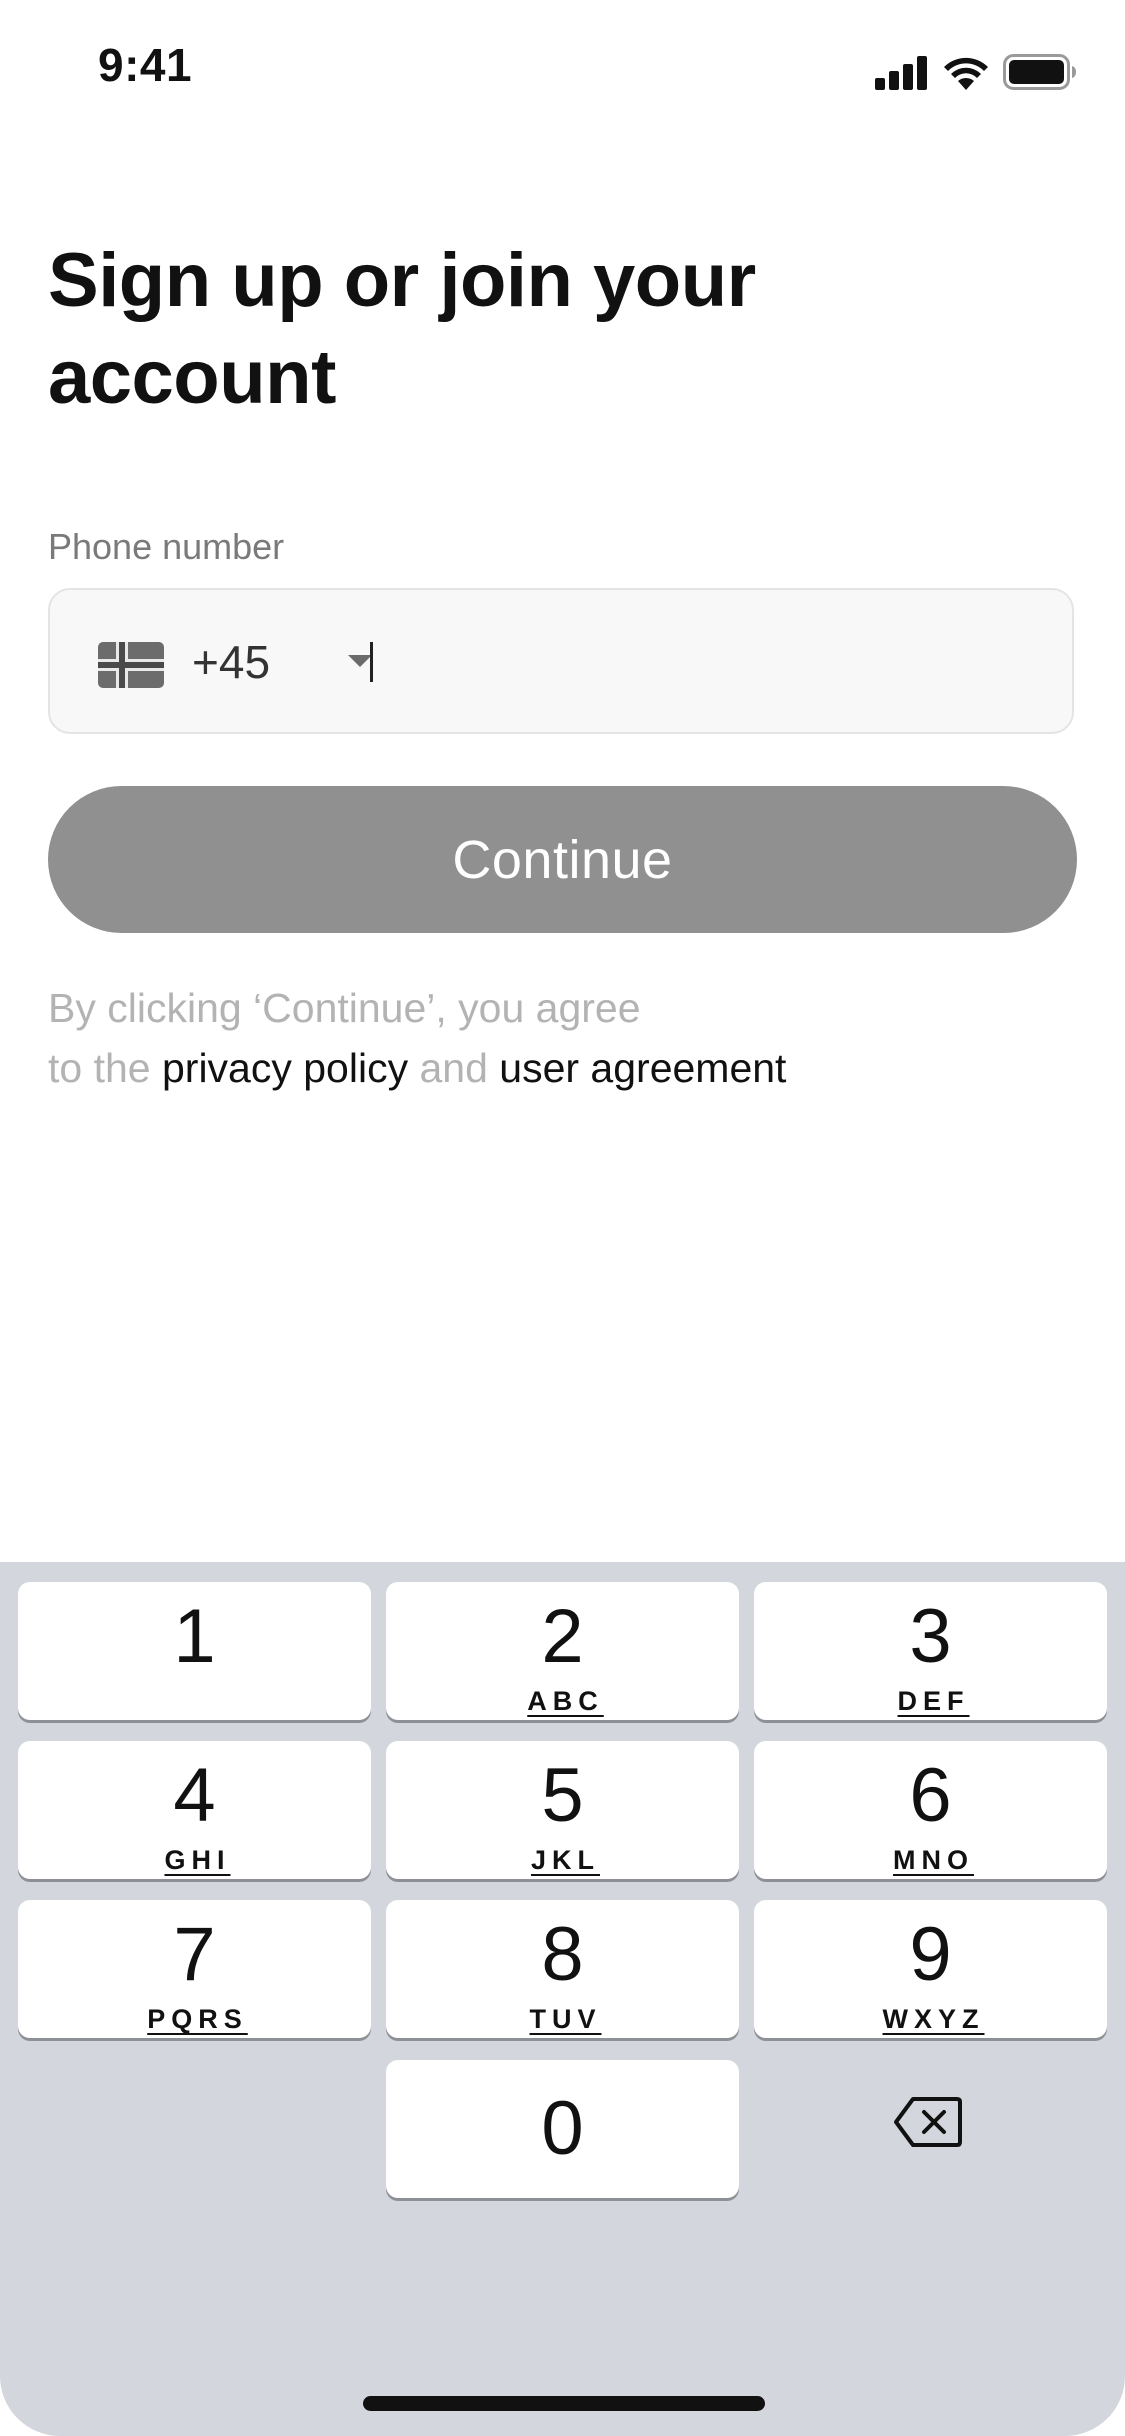 The image size is (1125, 2436). What do you see at coordinates (565, 1860) in the screenshot?
I see `key-letters: JKL` at bounding box center [565, 1860].